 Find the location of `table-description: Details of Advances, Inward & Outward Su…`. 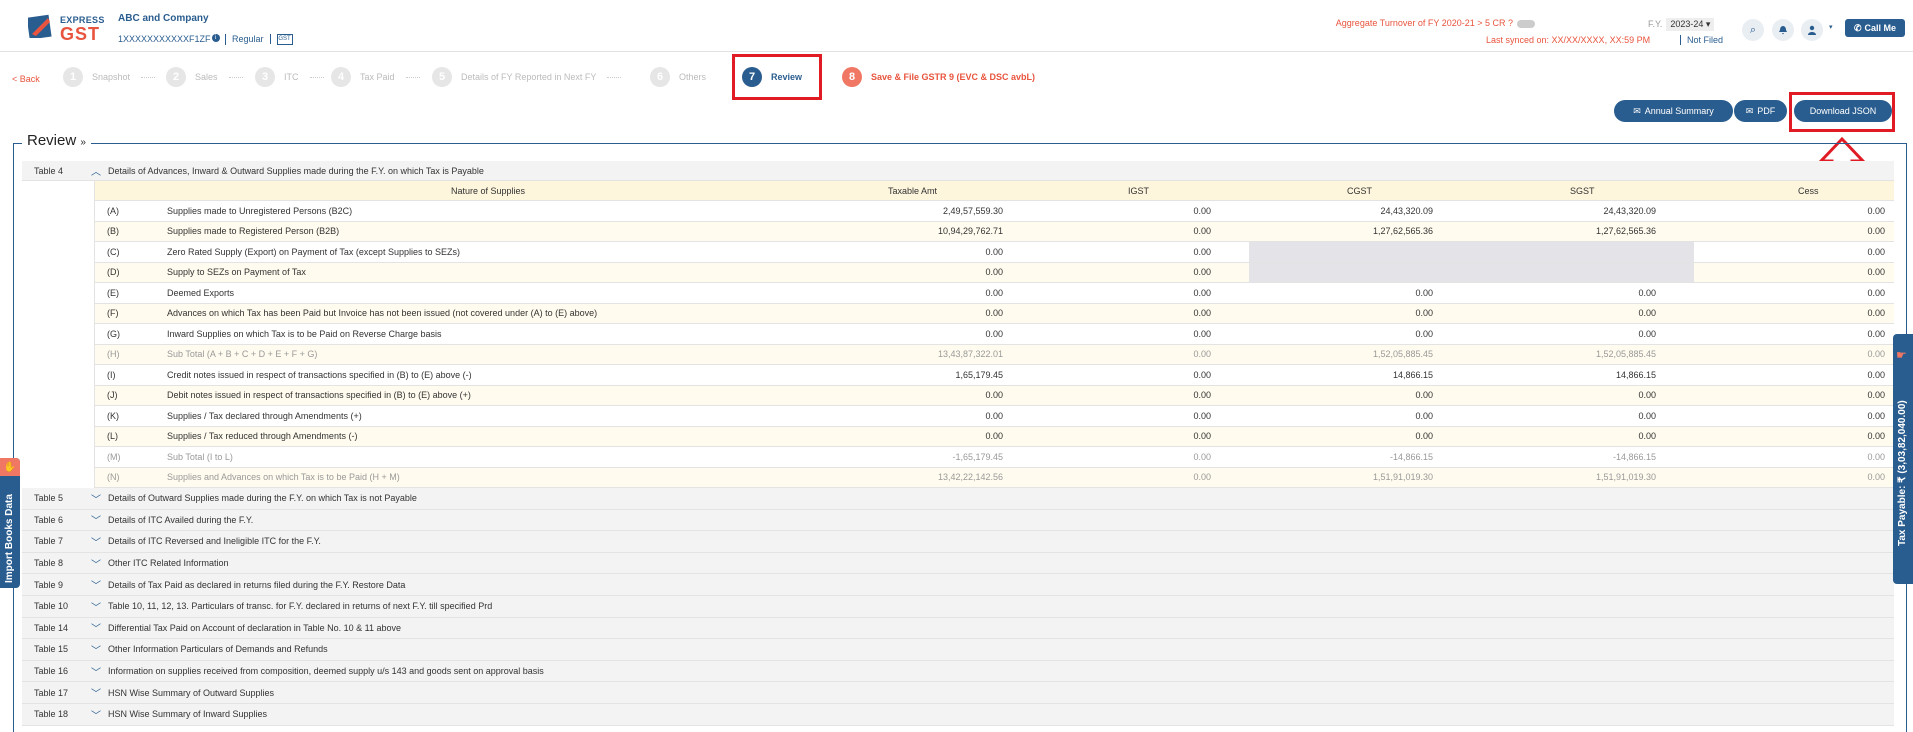

table-description: Details of Advances, Inward & Outward Su… is located at coordinates (296, 170).